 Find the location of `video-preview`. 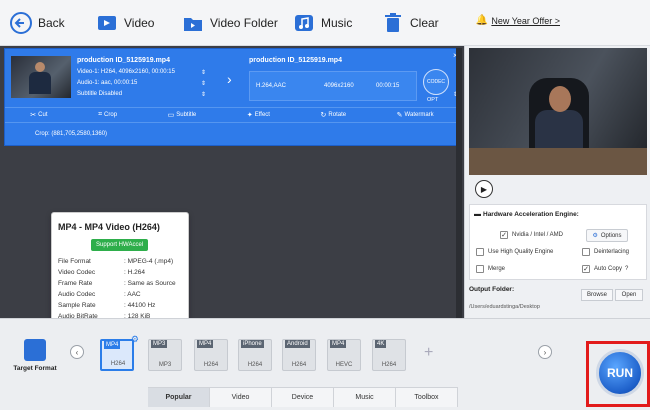

video-preview is located at coordinates (558, 111).